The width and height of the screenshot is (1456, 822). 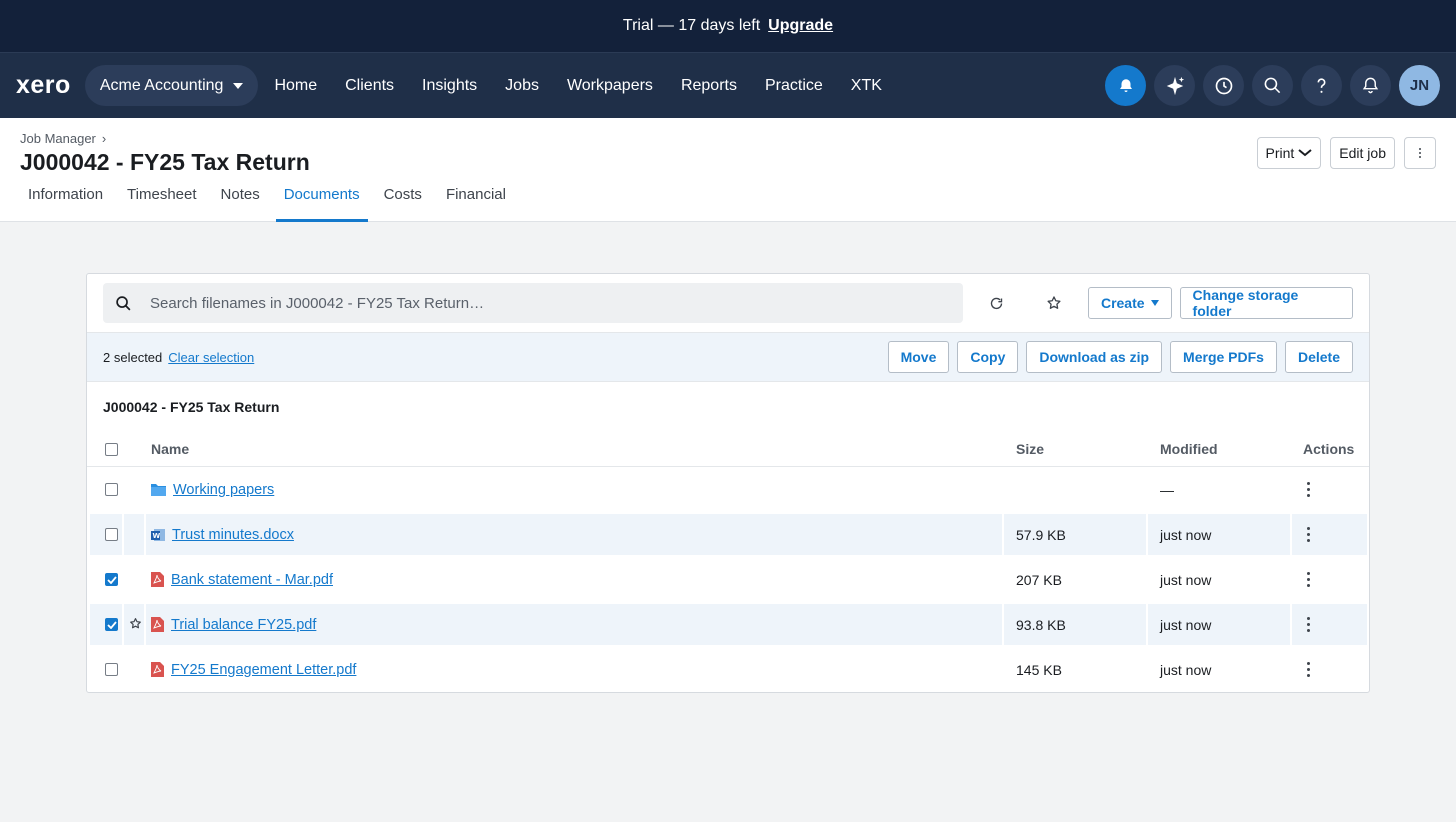 I want to click on file-name-link: Trust minutes.docx, so click(x=233, y=535).